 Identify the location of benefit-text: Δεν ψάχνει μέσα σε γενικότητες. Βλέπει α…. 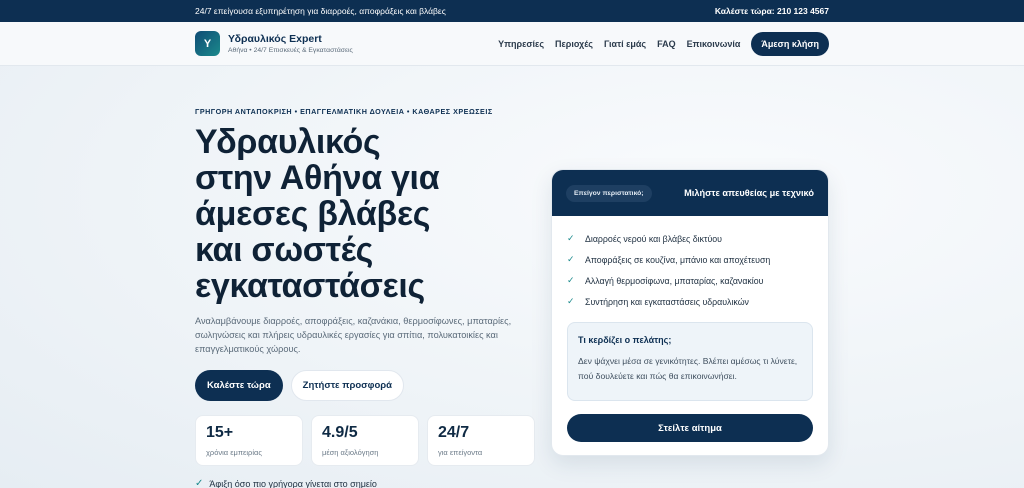
(688, 368).